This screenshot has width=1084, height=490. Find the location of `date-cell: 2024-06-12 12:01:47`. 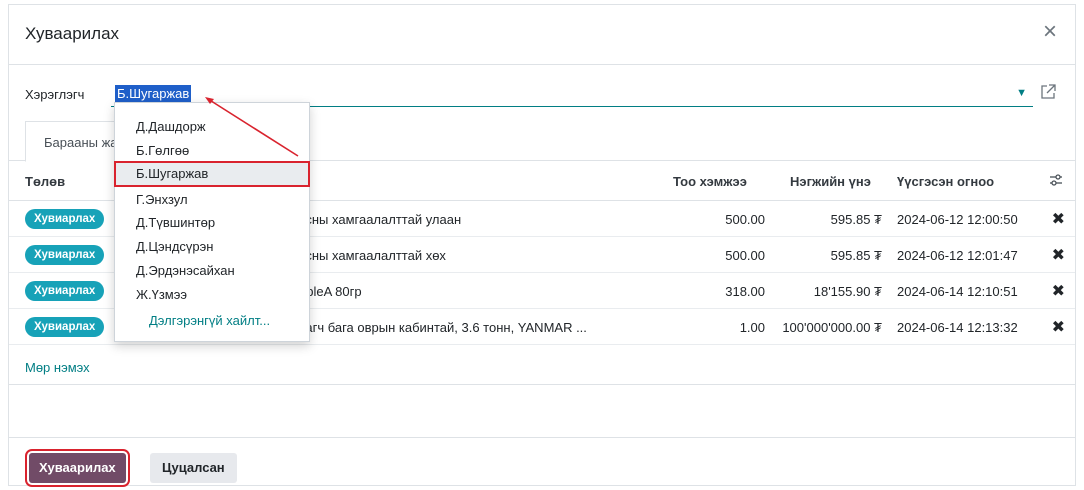

date-cell: 2024-06-12 12:01:47 is located at coordinates (957, 255).